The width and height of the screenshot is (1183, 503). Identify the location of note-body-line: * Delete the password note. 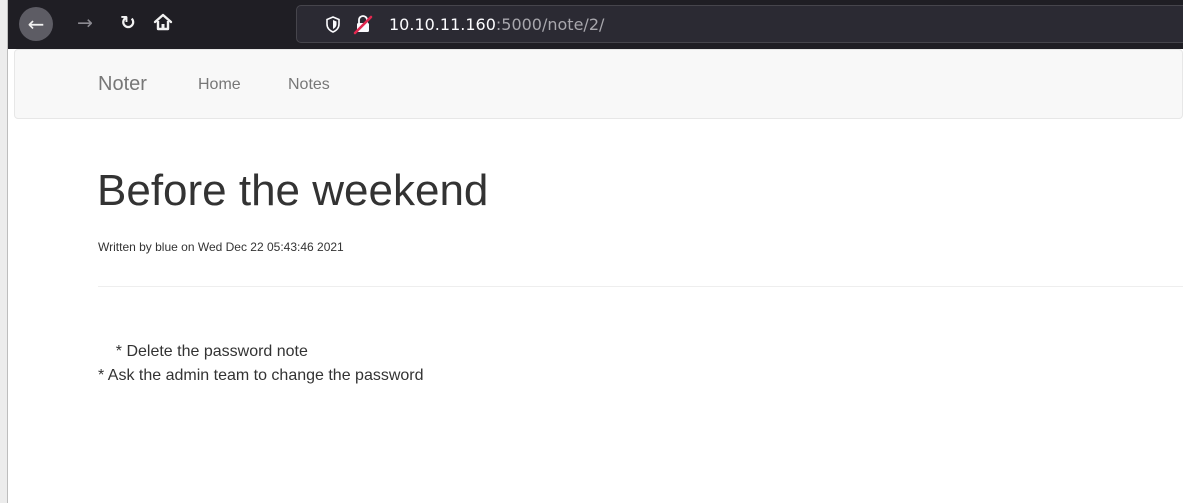
(203, 351).